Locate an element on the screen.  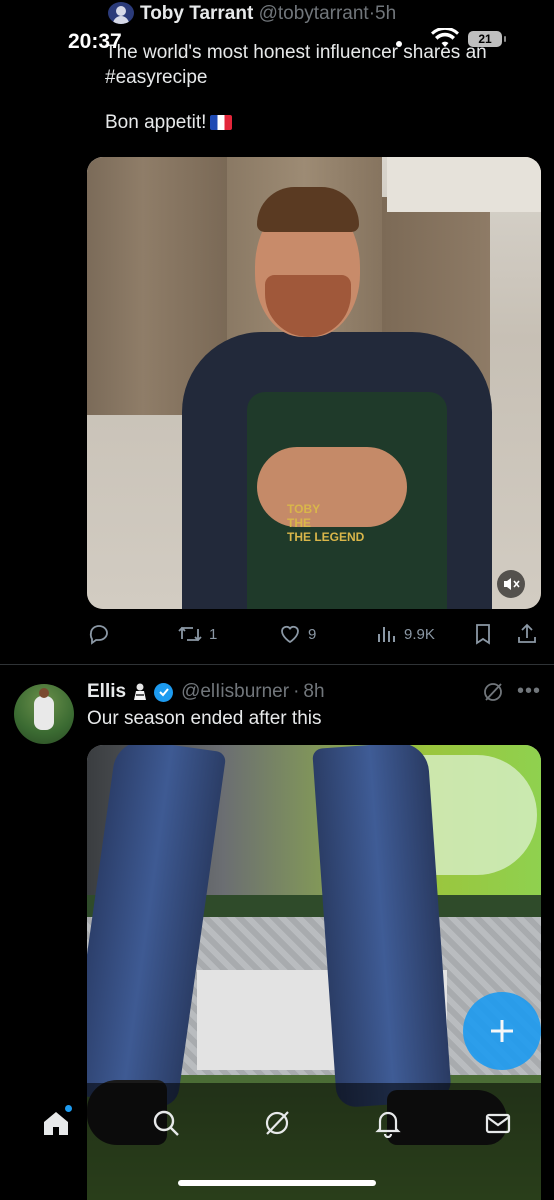
share-button is located at coordinates (527, 634).